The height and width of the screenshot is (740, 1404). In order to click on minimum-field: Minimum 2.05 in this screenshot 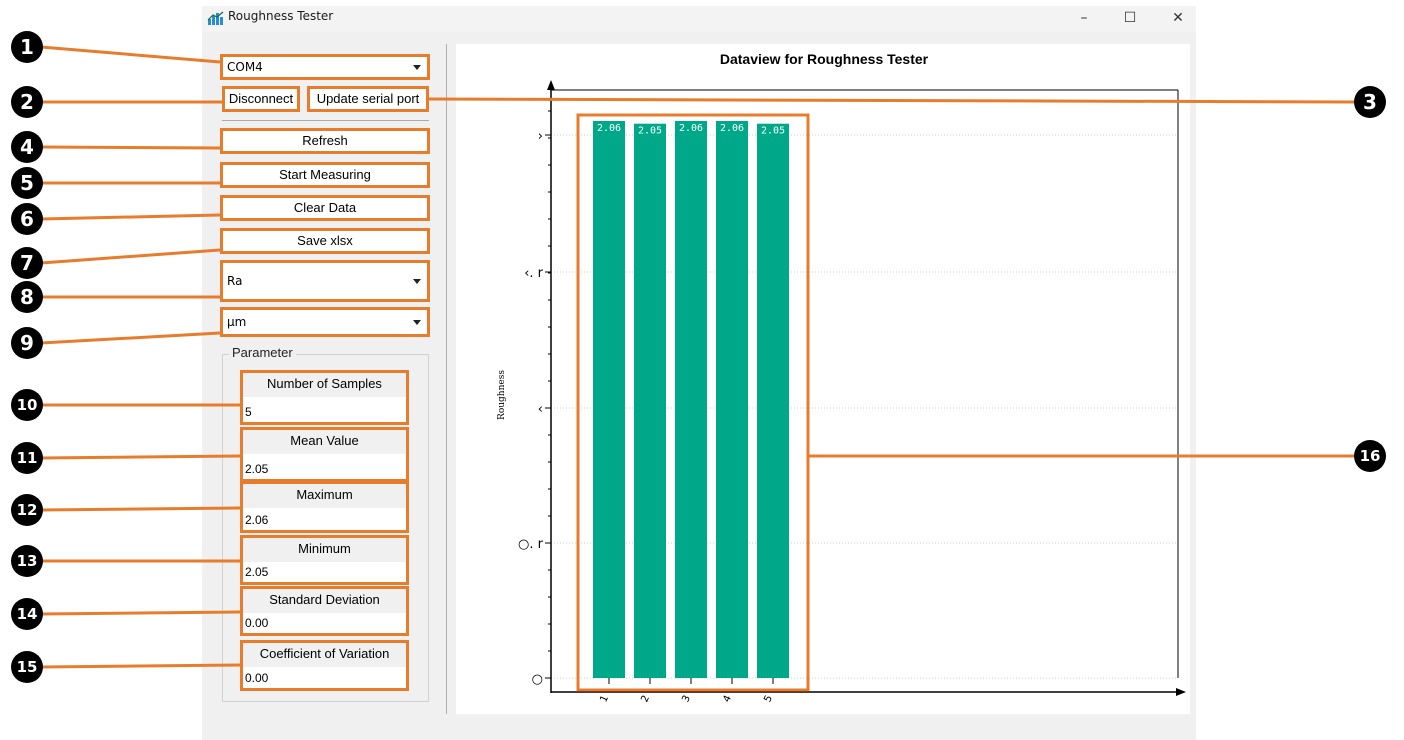, I will do `click(324, 560)`.